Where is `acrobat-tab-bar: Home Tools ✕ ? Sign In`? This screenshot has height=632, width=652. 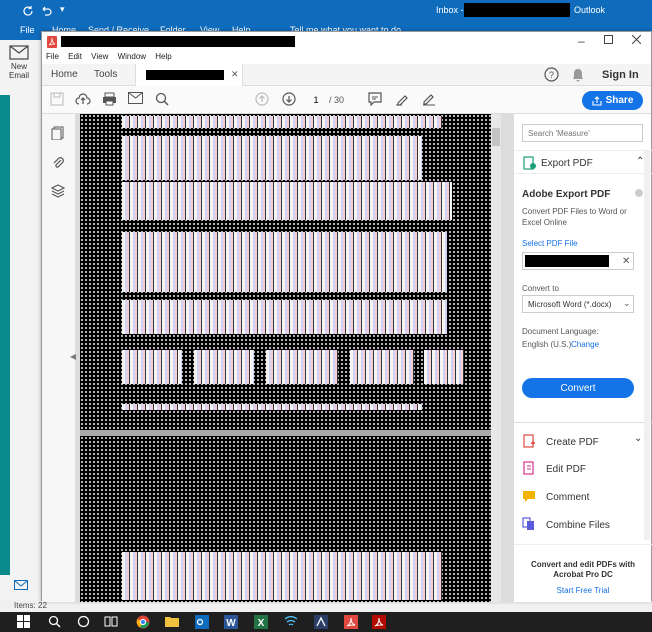 acrobat-tab-bar: Home Tools ✕ ? Sign In is located at coordinates (346, 75).